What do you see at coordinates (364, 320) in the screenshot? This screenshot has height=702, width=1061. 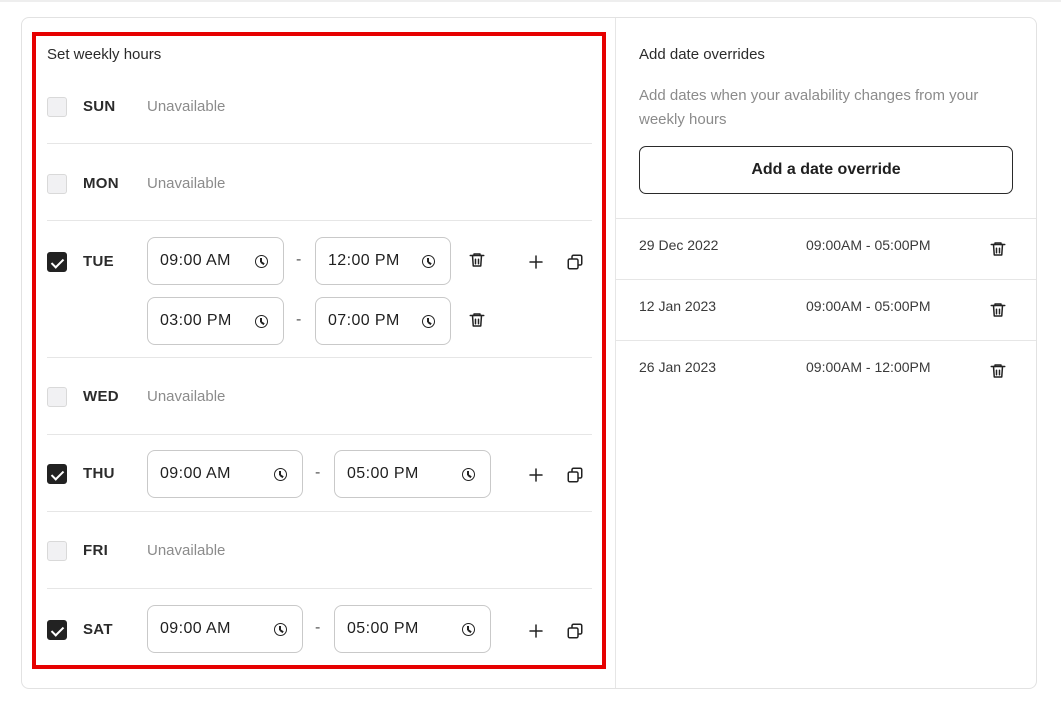 I see `end-time-value: 07:00 PM` at bounding box center [364, 320].